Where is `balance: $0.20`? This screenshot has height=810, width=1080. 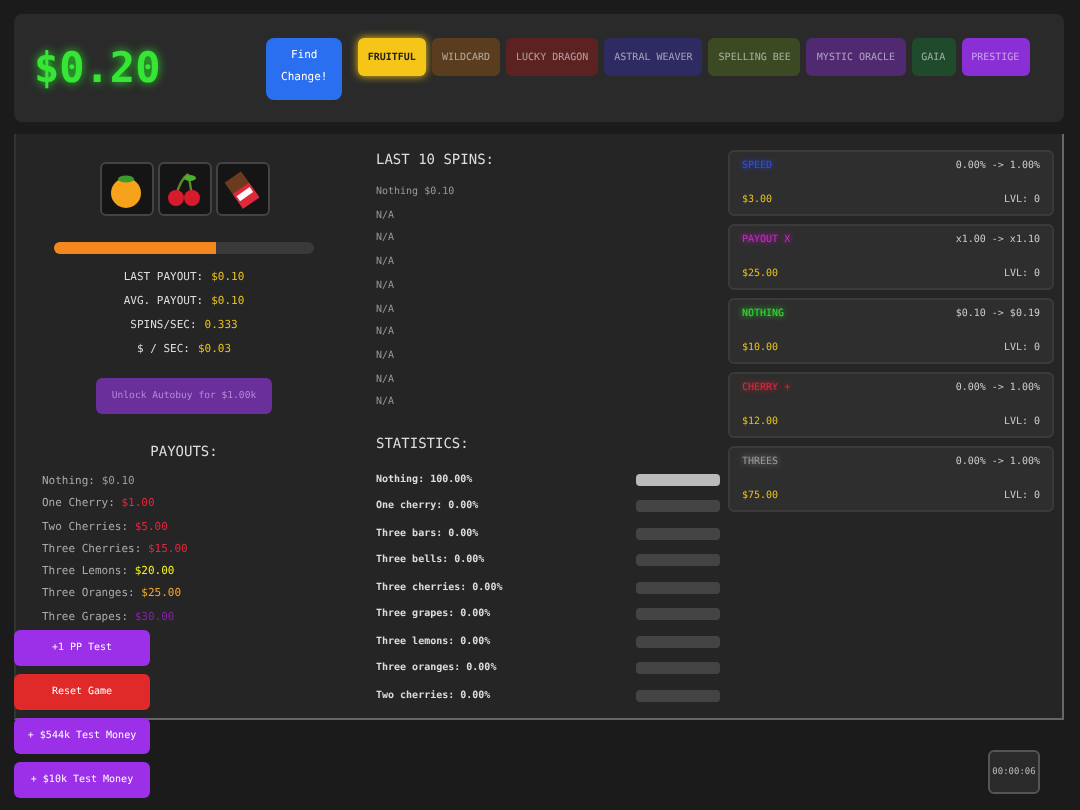
balance: $0.20 is located at coordinates (98, 68).